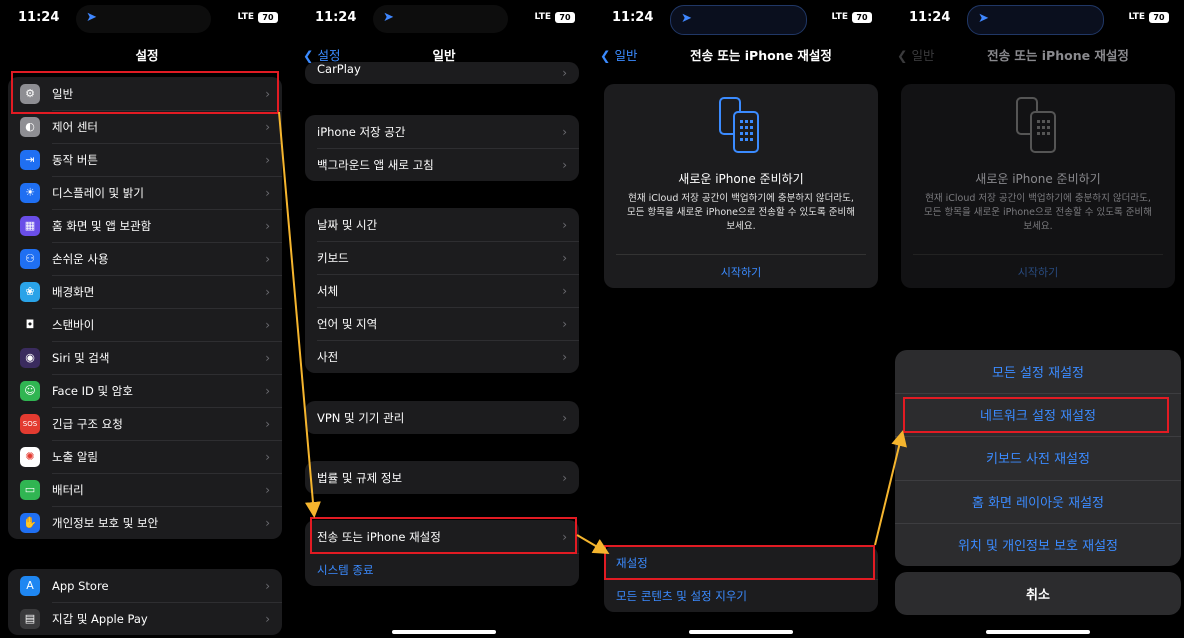 The width and height of the screenshot is (1184, 638). Describe the element at coordinates (145, 489) in the screenshot. I see `list-item: ▭ 배터리 ›` at that location.